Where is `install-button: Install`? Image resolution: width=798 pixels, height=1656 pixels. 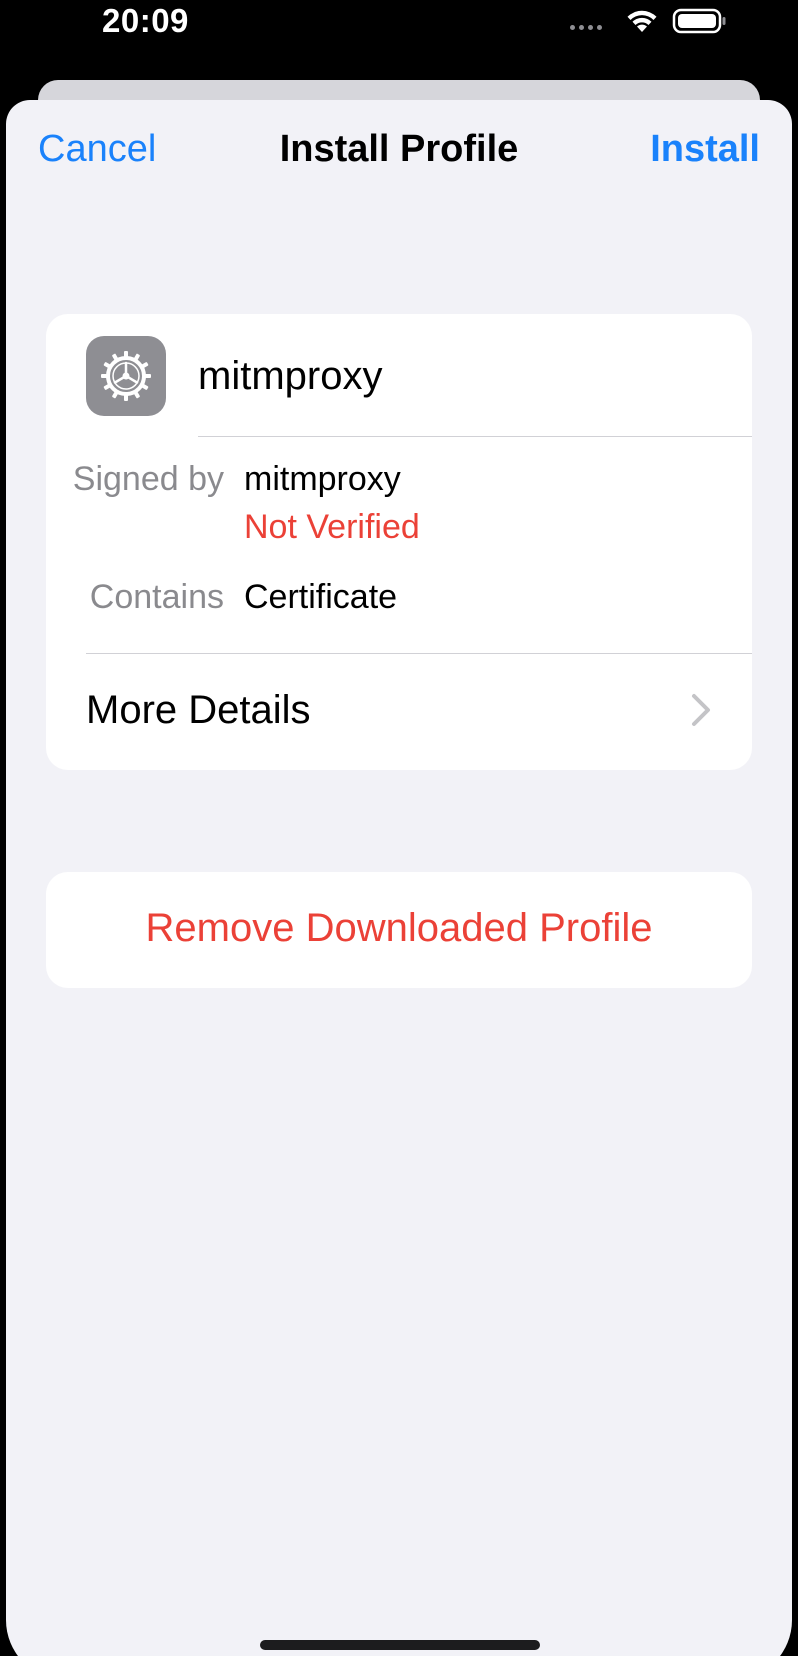
install-button: Install is located at coordinates (705, 149).